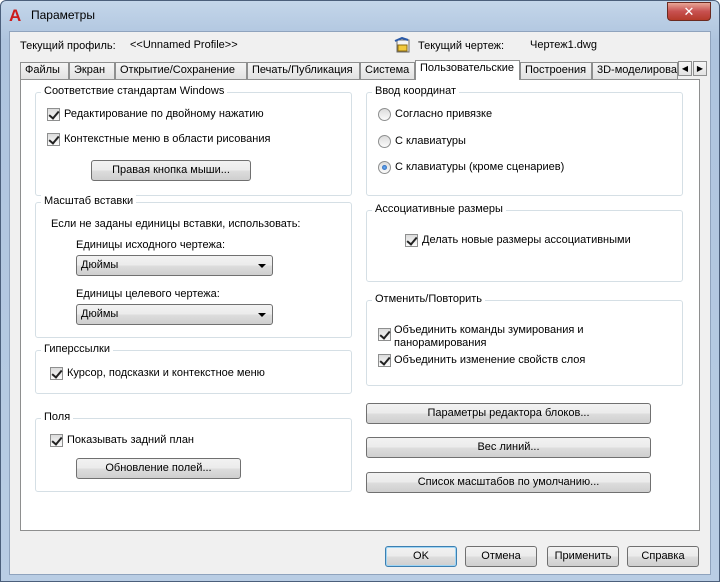  What do you see at coordinates (403, 44) in the screenshot?
I see `drawing-icon` at bounding box center [403, 44].